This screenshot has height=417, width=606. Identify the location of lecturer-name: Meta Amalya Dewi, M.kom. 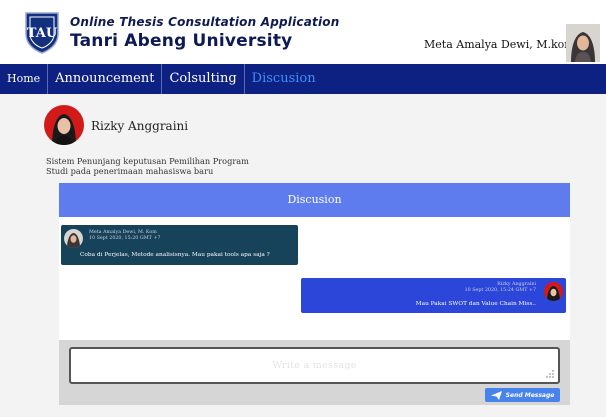
(499, 44).